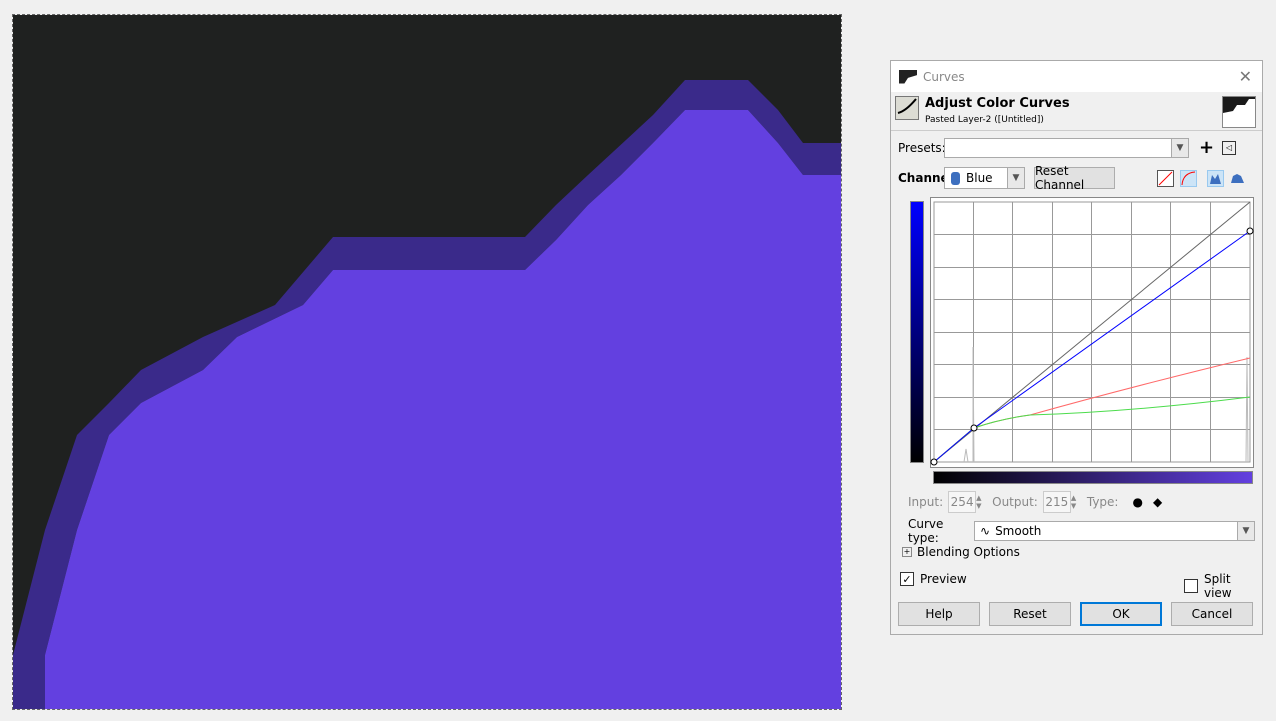 This screenshot has width=1276, height=721. What do you see at coordinates (944, 76) in the screenshot?
I see `dialog-title: Curves` at bounding box center [944, 76].